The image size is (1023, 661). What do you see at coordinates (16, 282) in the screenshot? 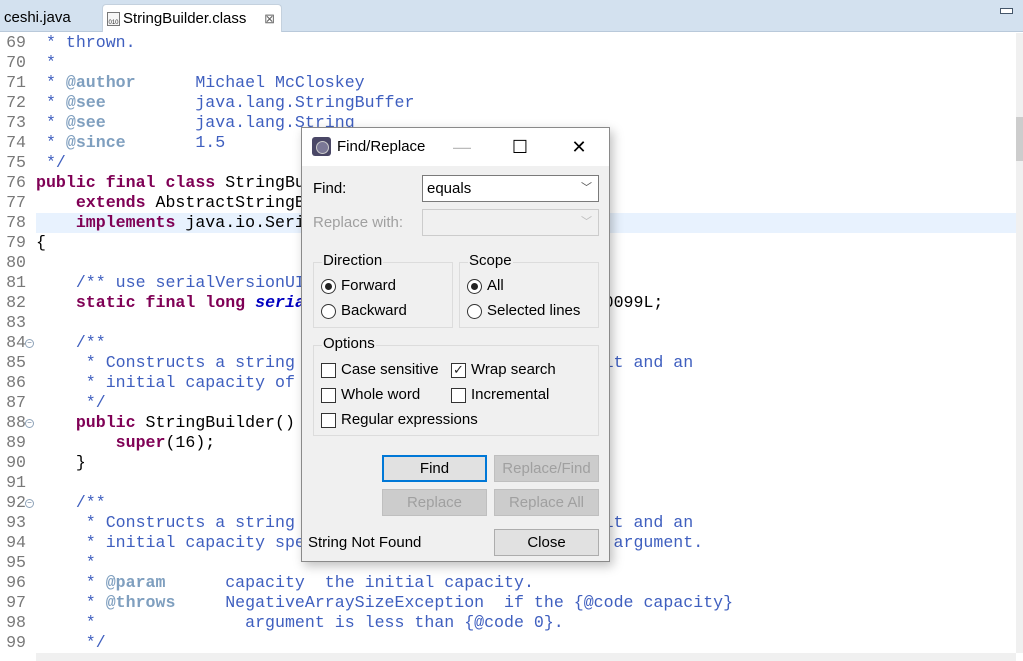
I see `line-number: 81` at bounding box center [16, 282].